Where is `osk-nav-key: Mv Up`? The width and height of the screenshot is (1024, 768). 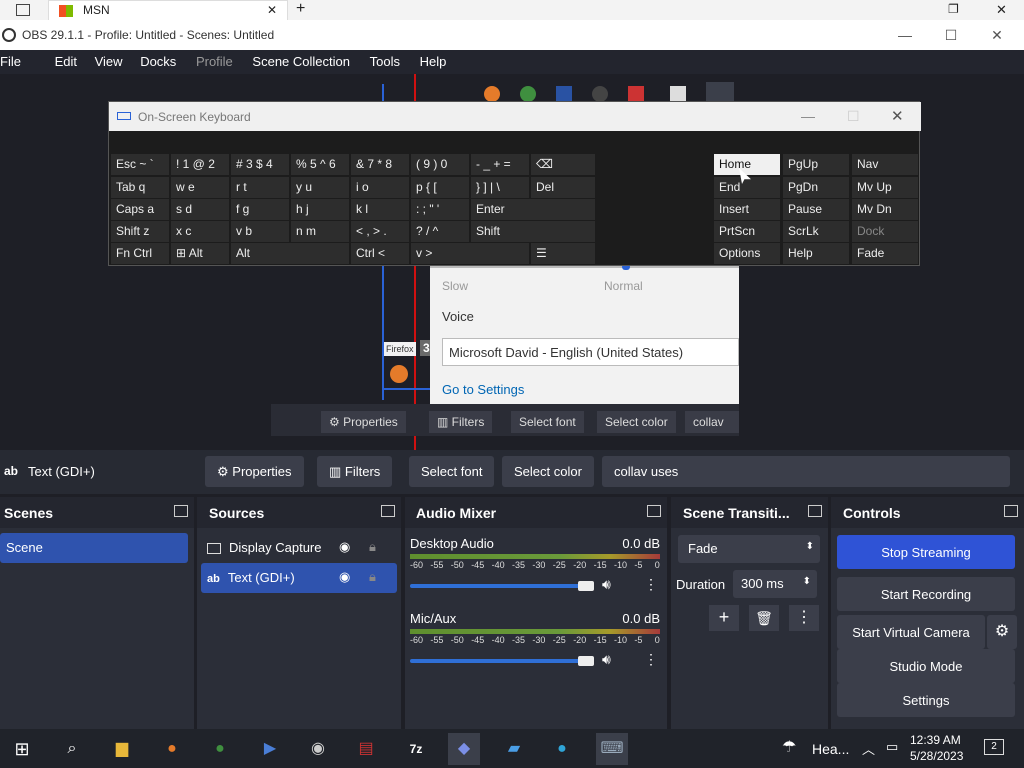 osk-nav-key: Mv Up is located at coordinates (885, 187).